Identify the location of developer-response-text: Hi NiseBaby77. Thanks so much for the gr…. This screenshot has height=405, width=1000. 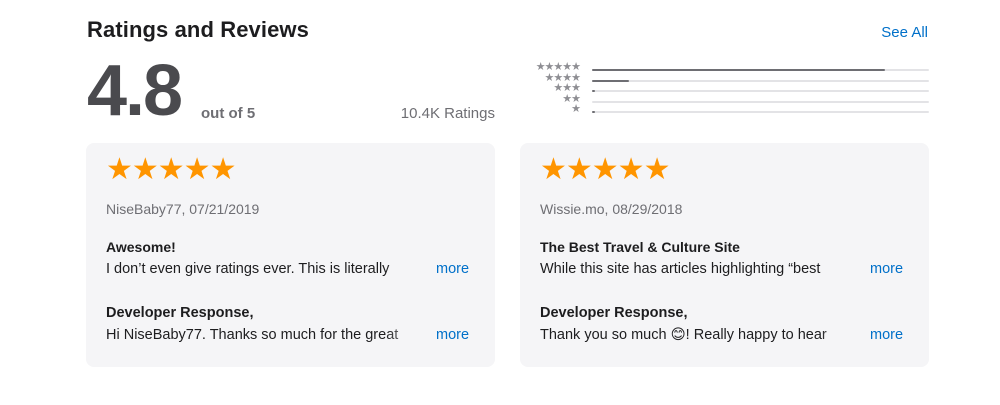
(252, 335).